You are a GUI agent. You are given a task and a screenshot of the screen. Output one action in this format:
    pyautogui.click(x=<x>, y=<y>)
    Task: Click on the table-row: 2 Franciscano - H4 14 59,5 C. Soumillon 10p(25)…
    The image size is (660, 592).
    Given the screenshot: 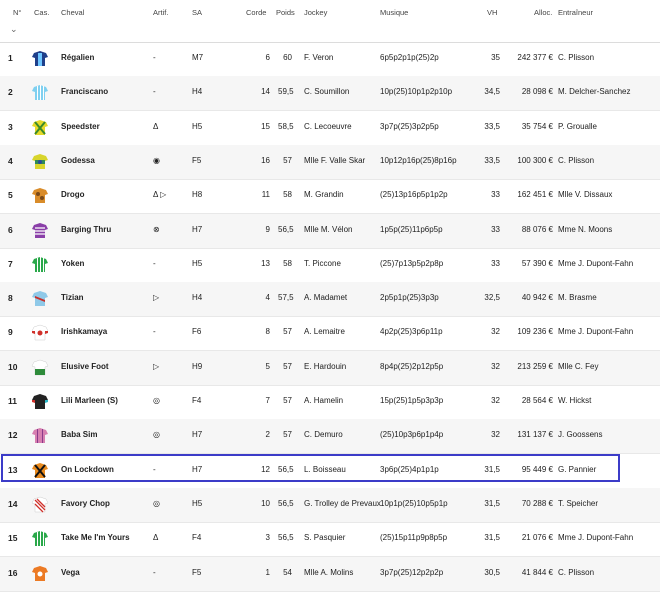 What is the action you would take?
    pyautogui.click(x=330, y=94)
    